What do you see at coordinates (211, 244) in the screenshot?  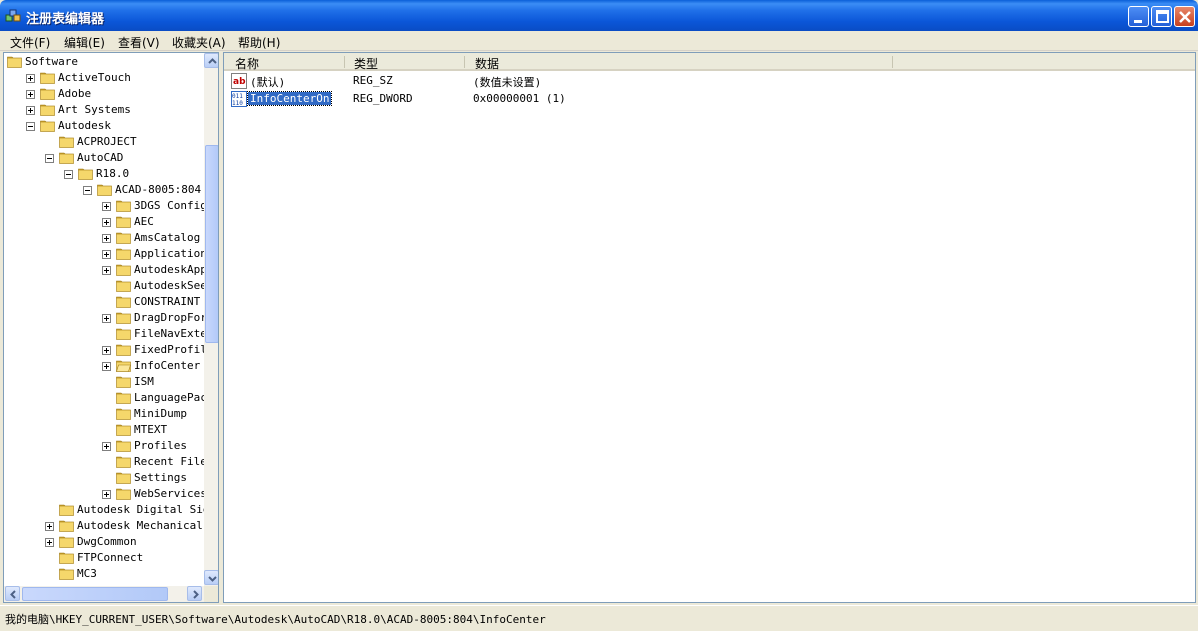 I see `vertical-scroll-thumb` at bounding box center [211, 244].